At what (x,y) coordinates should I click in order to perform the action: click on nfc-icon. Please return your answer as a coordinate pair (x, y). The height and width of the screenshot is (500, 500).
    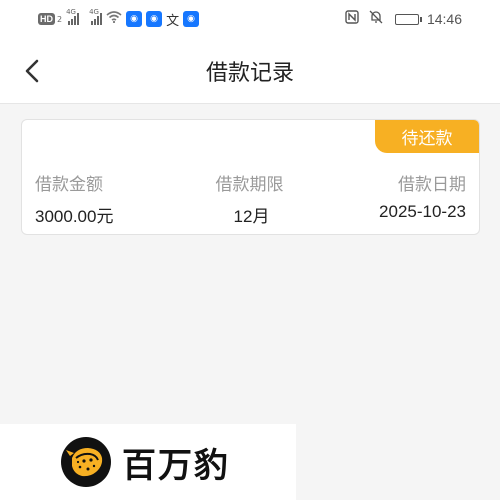
    Looking at the image, I should click on (352, 19).